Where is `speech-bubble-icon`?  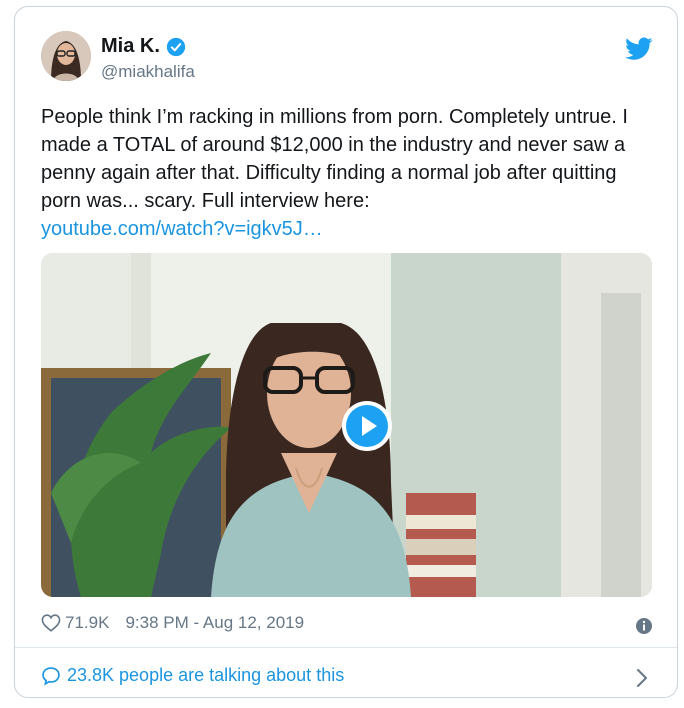
speech-bubble-icon is located at coordinates (51, 676).